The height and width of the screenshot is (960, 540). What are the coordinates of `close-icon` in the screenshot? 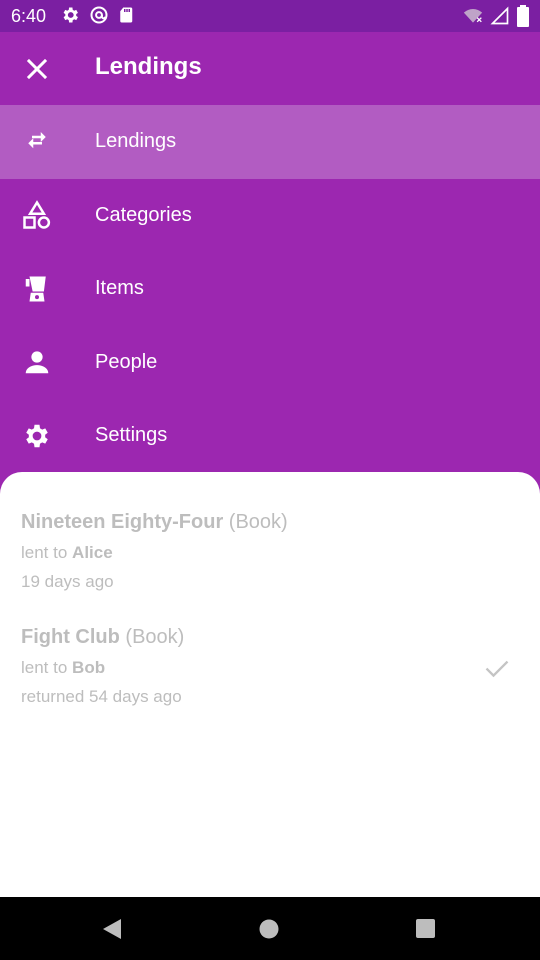 It's located at (37, 69).